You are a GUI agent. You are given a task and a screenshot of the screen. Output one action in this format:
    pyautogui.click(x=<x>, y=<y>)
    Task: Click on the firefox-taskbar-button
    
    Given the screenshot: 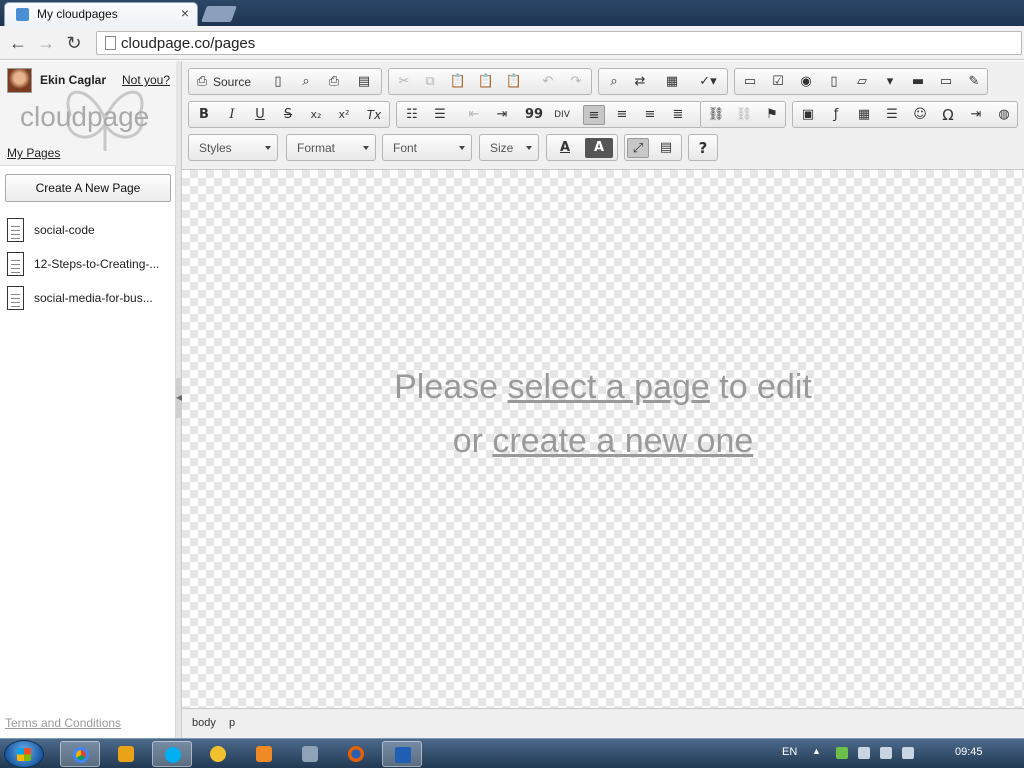 What is the action you would take?
    pyautogui.click(x=356, y=754)
    